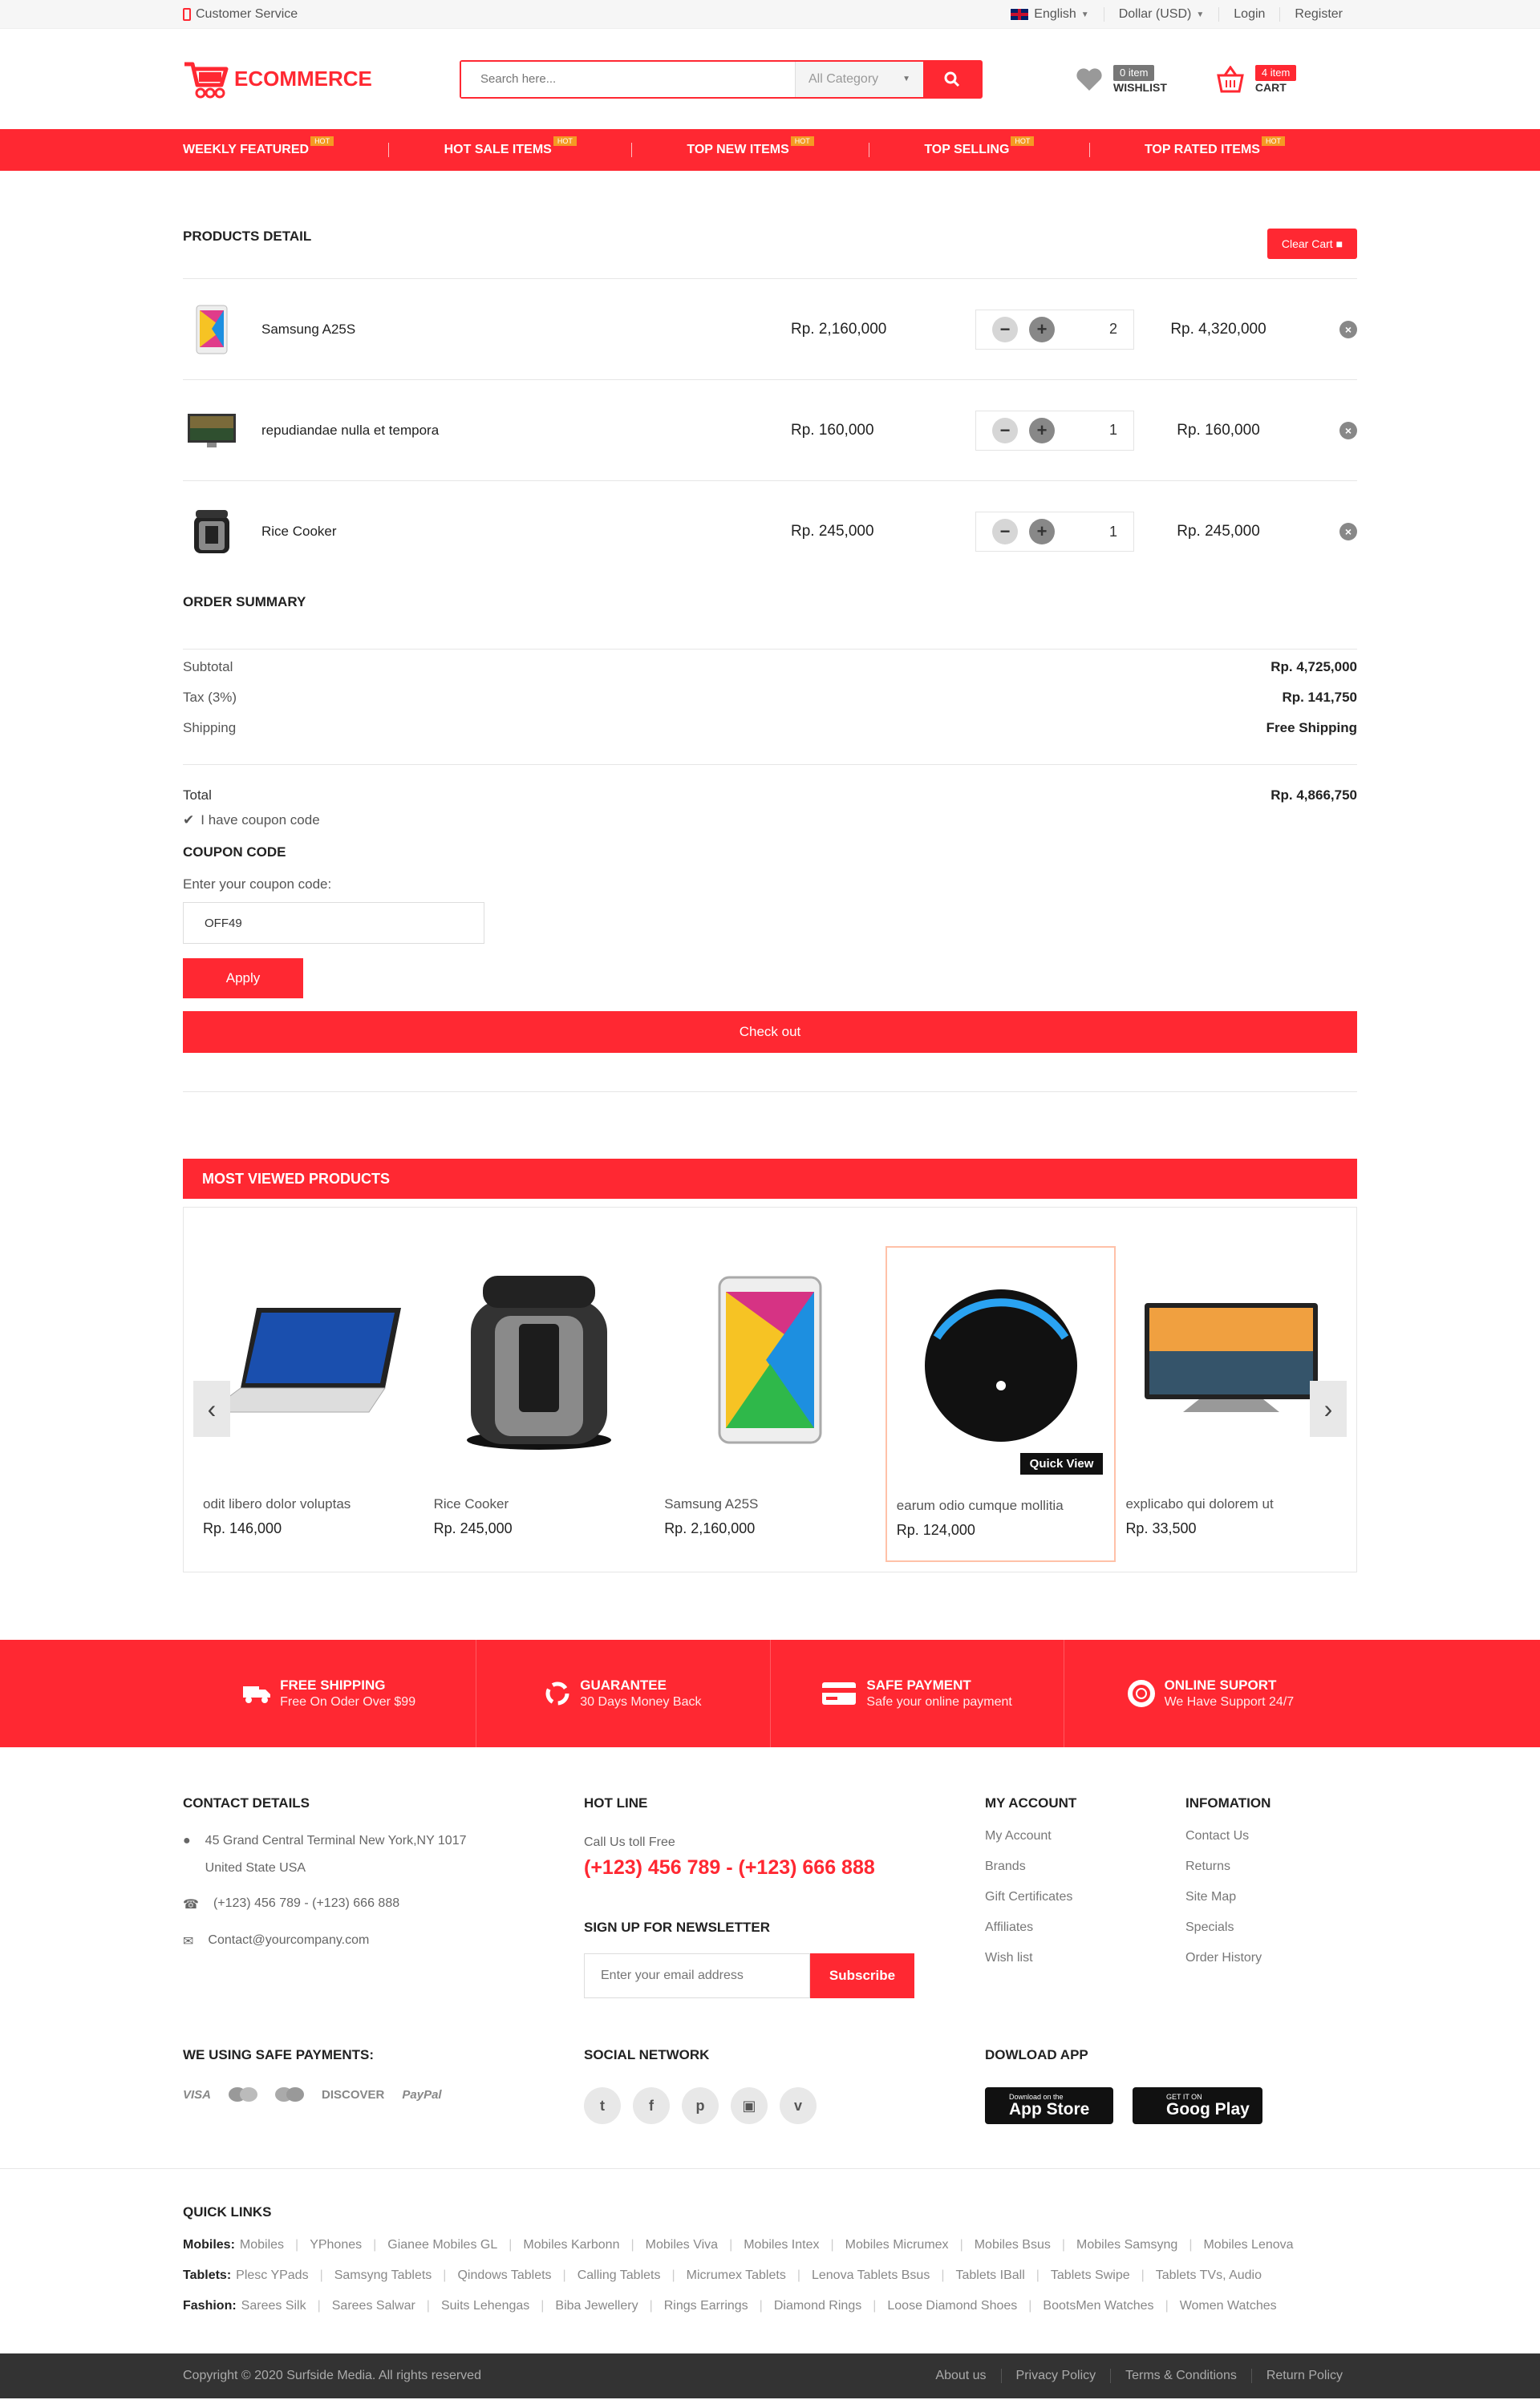 The width and height of the screenshot is (1540, 2408). Describe the element at coordinates (651, 2106) in the screenshot. I see `facebook-icon: f` at that location.